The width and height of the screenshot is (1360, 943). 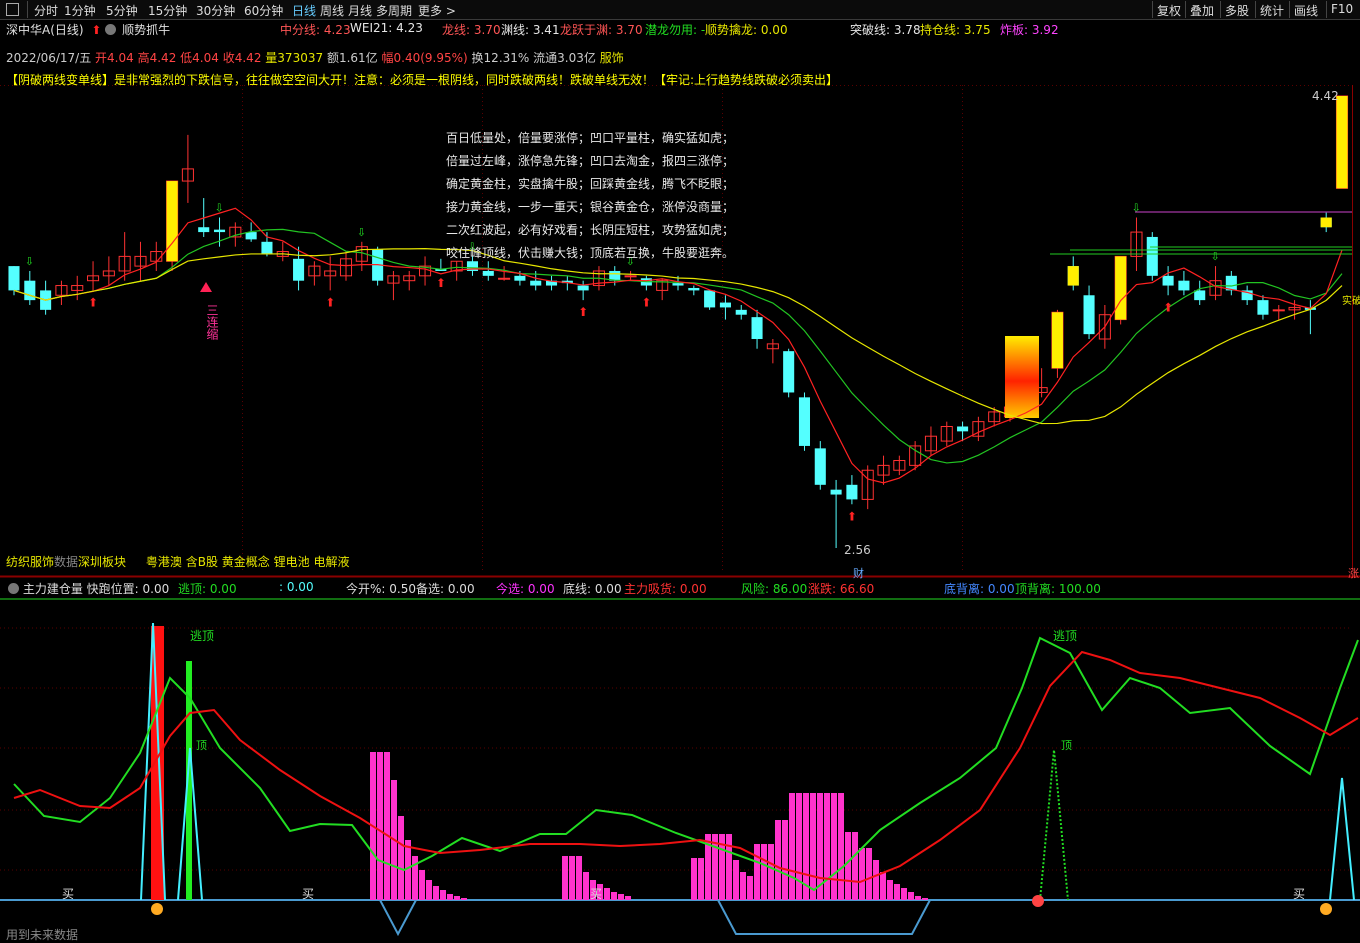 I want to click on quote-float: 流通3.03亿, so click(x=564, y=58).